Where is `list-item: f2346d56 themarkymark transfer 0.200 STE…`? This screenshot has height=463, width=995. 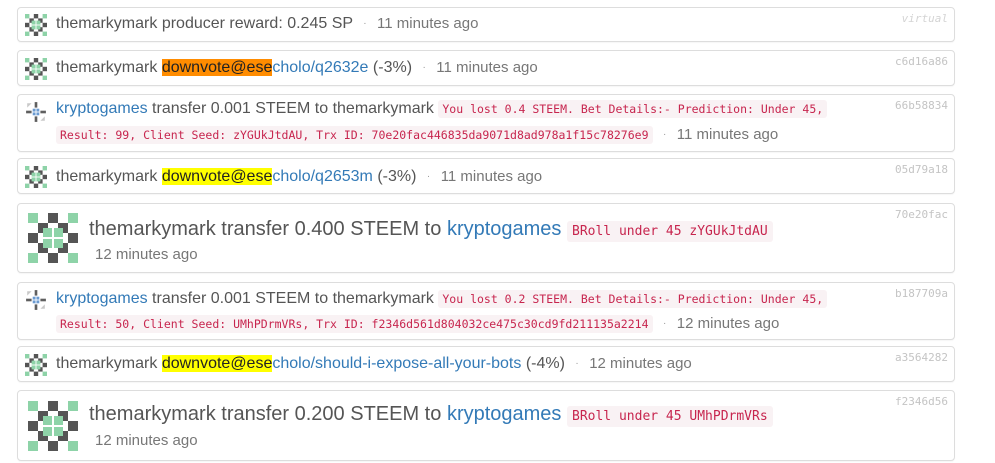
list-item: f2346d56 themarkymark transfer 0.200 STE… is located at coordinates (486, 425).